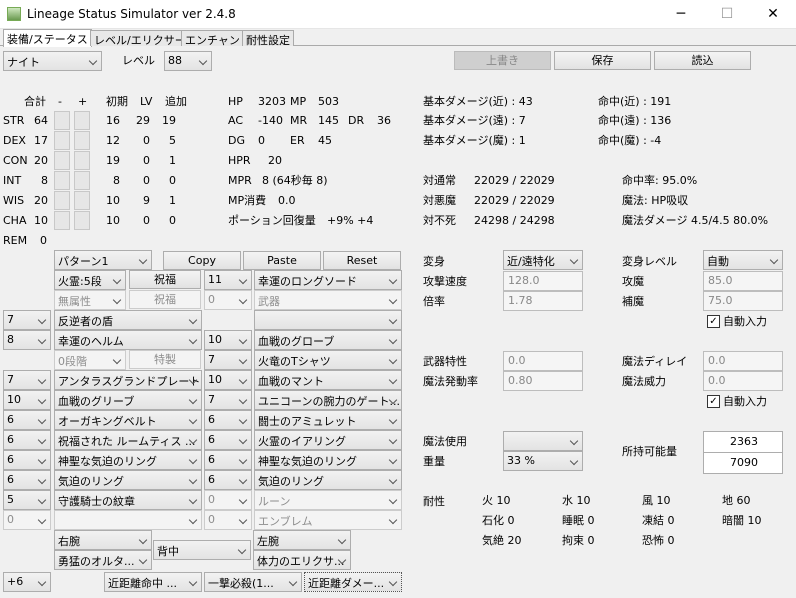  What do you see at coordinates (52, 61) in the screenshot?
I see `class-select: ナイト` at bounding box center [52, 61].